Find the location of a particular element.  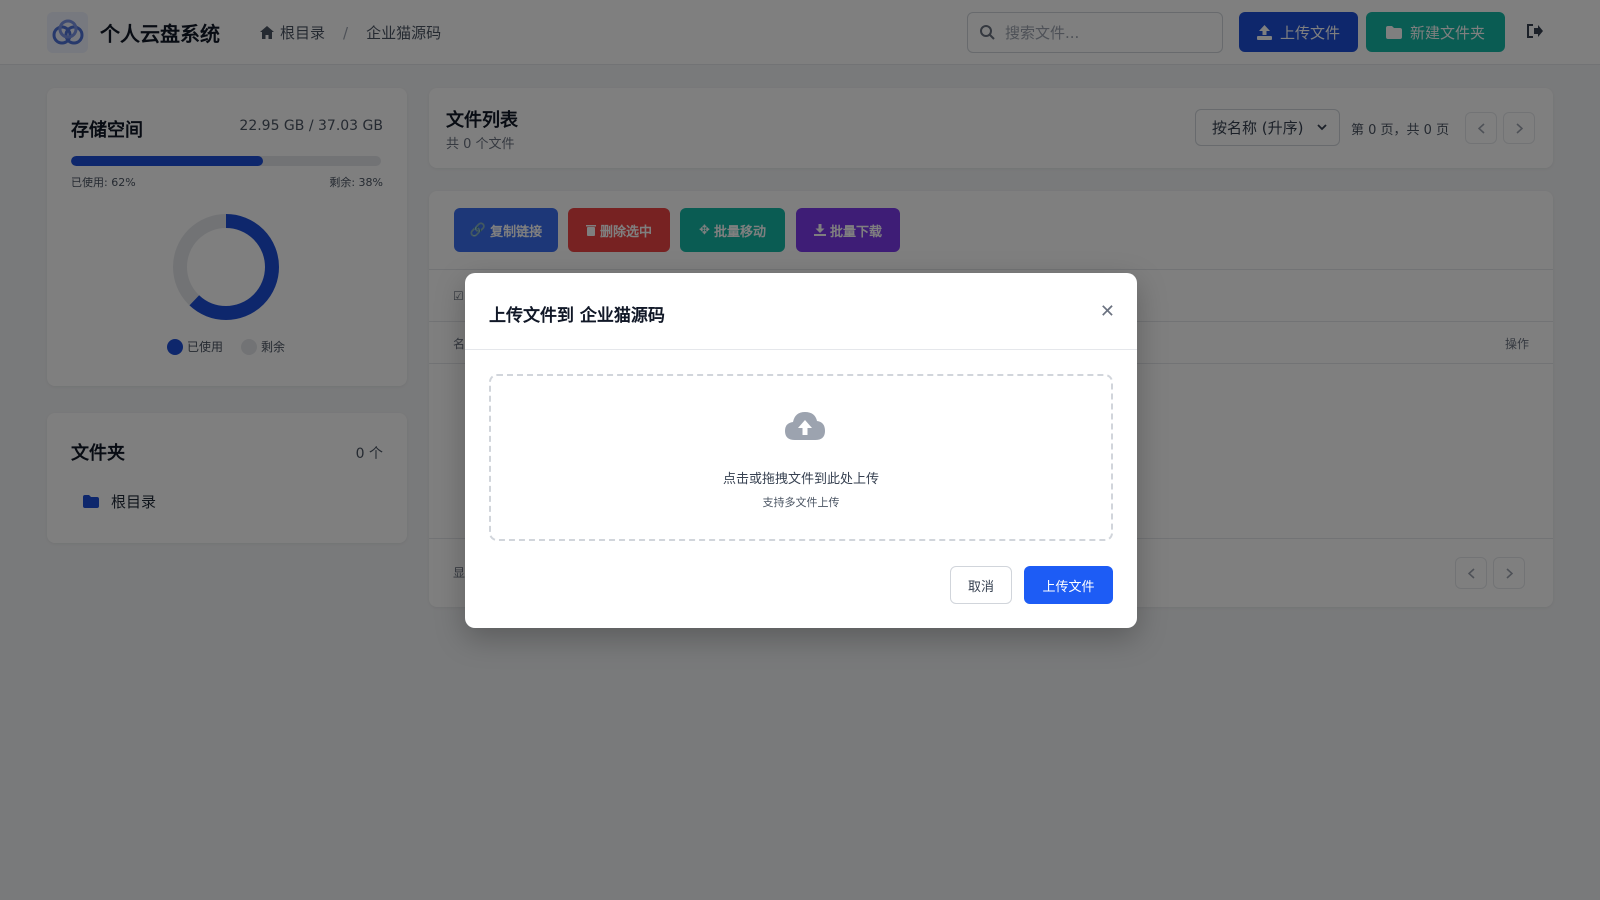

dropzone-subtext: 支持多文件上传 is located at coordinates (801, 502).